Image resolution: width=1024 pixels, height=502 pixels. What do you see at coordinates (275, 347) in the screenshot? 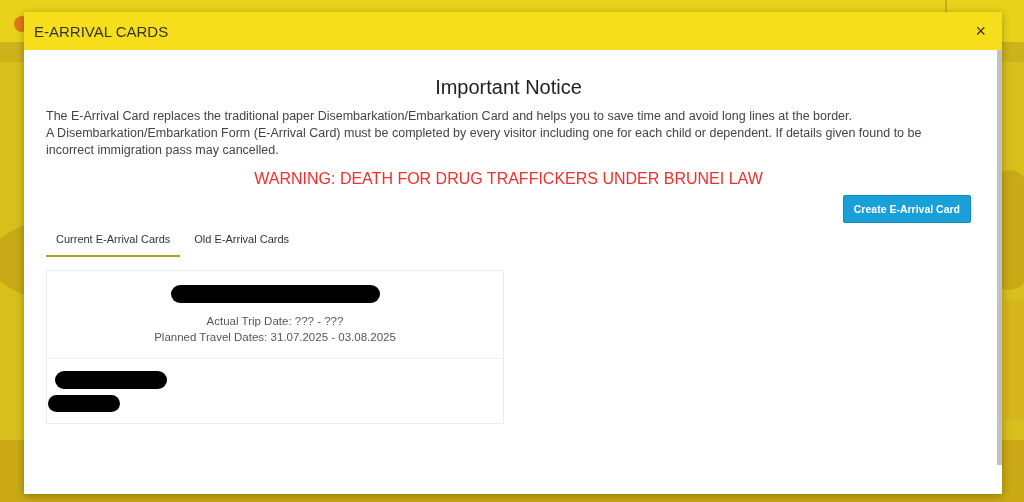
I see `trip-card: Actual Trip Date: ??? - ??? Planned Travel Dates: 31.07.2025 - 03.08.2025` at bounding box center [275, 347].